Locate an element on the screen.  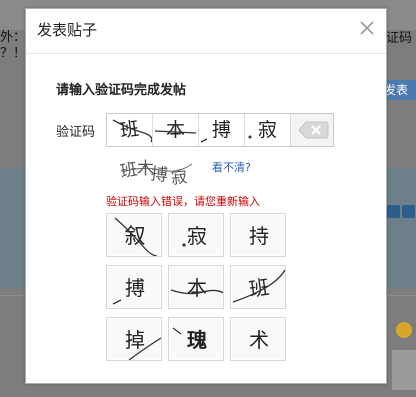
captcha-slot: 搏 is located at coordinates (222, 130).